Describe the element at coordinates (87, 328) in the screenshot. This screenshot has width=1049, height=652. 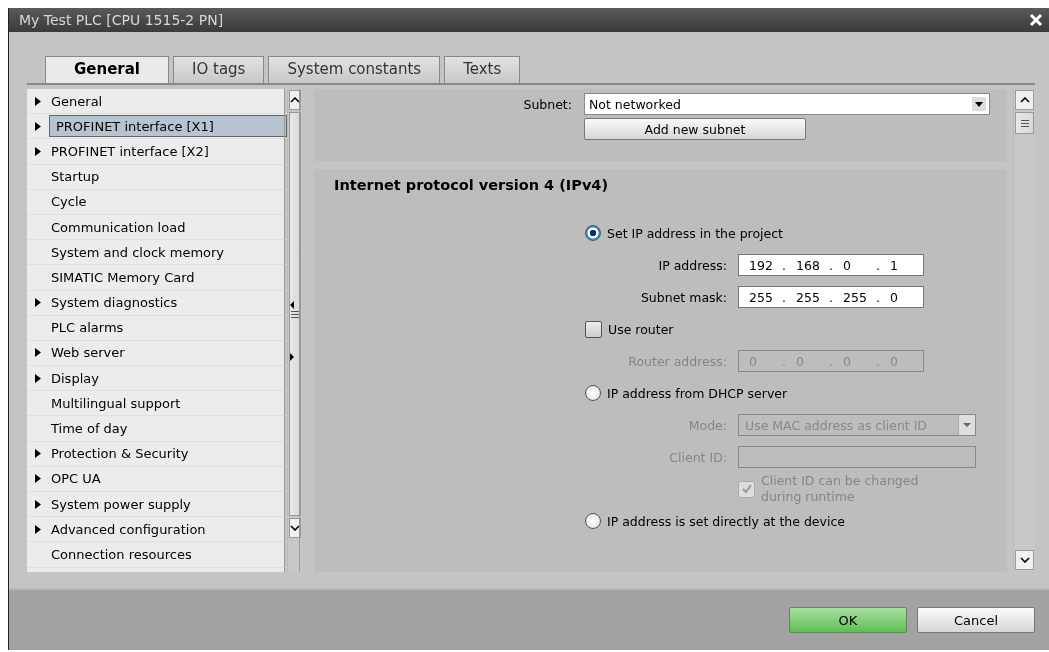
I see `tree-item: PLC alarms` at that location.